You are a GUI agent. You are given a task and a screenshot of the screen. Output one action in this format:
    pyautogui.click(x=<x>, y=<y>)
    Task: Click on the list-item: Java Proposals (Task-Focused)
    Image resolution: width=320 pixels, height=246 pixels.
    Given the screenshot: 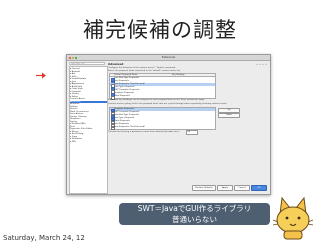 What is the action you would take?
    pyautogui.click(x=162, y=128)
    